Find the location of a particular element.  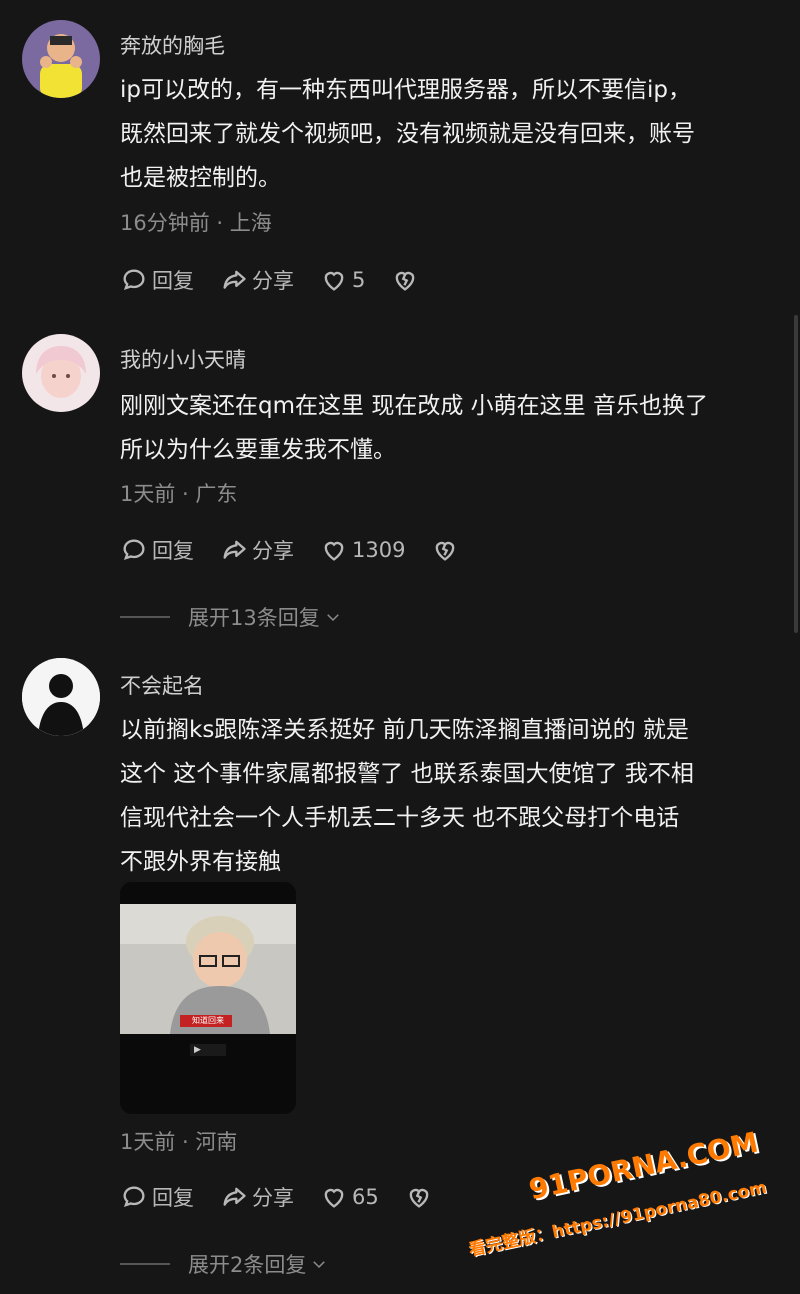

comment-meta: 1天前 · 河南 is located at coordinates (179, 1142).